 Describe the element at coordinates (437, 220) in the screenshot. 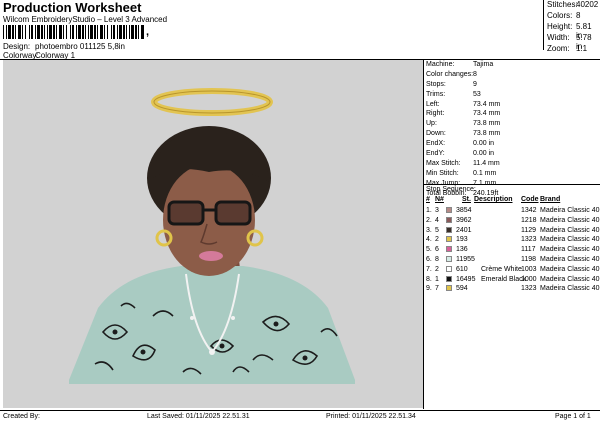

I see `needle-number: 4` at that location.